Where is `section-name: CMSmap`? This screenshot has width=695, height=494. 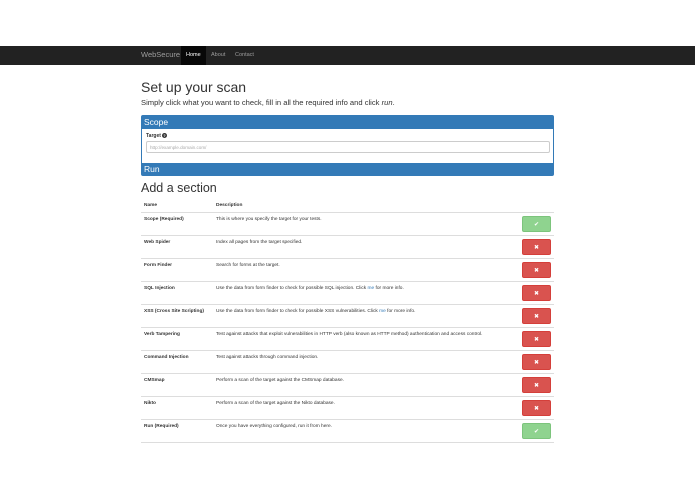
section-name: CMSmap is located at coordinates (154, 380).